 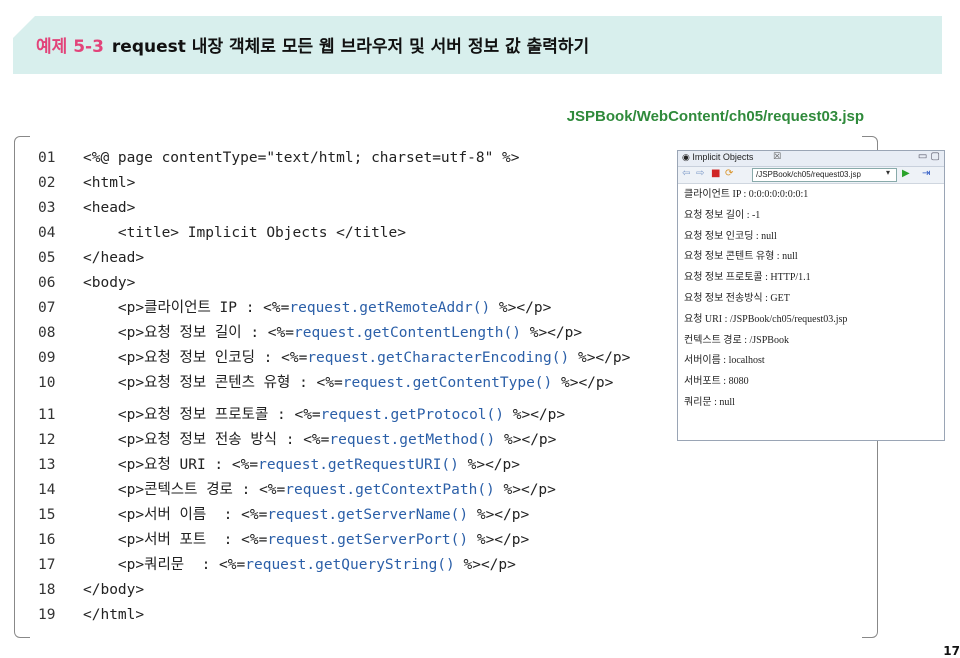 What do you see at coordinates (368, 515) in the screenshot?
I see `jsp-expression: request.getServerName()` at bounding box center [368, 515].